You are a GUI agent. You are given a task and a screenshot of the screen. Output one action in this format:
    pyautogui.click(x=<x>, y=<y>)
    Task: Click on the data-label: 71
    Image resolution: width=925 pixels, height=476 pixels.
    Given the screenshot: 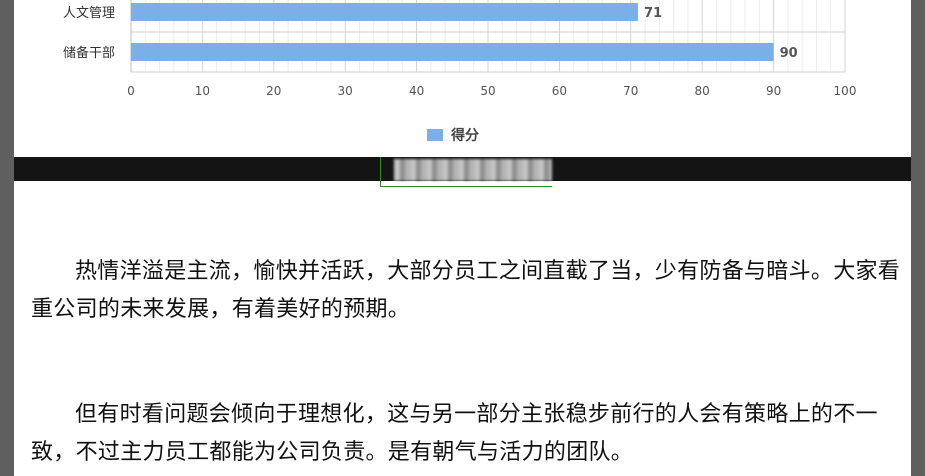 What is the action you would take?
    pyautogui.click(x=653, y=13)
    